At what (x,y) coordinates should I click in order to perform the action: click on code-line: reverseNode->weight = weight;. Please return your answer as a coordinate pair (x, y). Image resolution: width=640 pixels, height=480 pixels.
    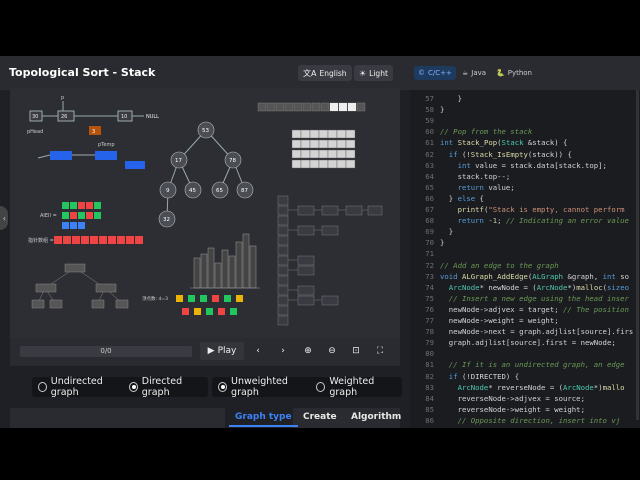
    Looking at the image, I should click on (512, 409).